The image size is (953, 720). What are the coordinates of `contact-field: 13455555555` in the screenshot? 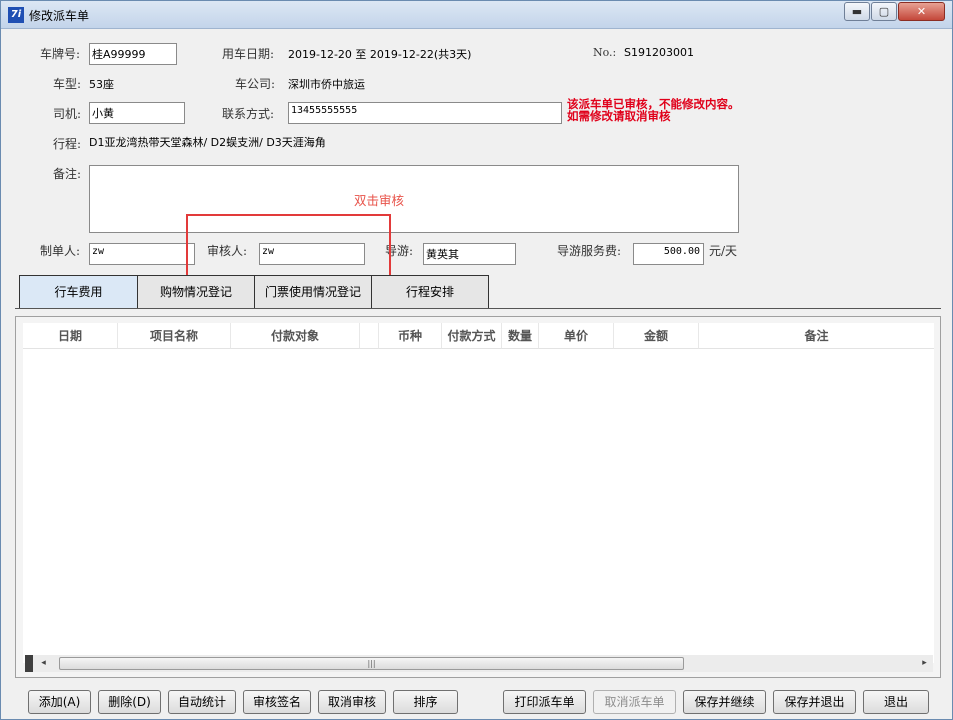 It's located at (425, 113).